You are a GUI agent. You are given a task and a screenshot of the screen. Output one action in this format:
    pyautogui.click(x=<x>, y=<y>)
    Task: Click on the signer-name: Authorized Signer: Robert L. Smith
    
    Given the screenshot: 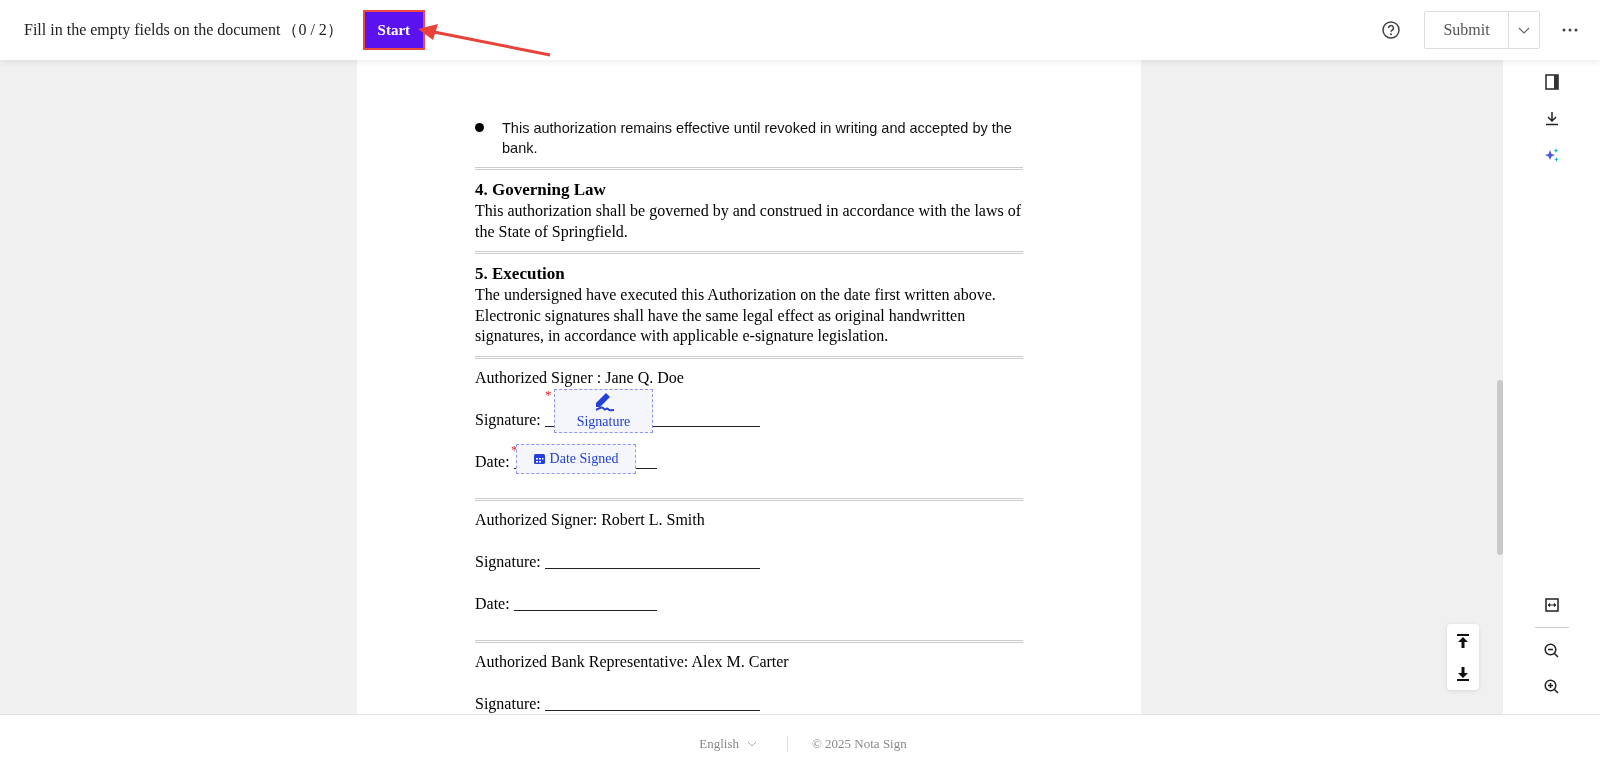 What is the action you would take?
    pyautogui.click(x=590, y=519)
    